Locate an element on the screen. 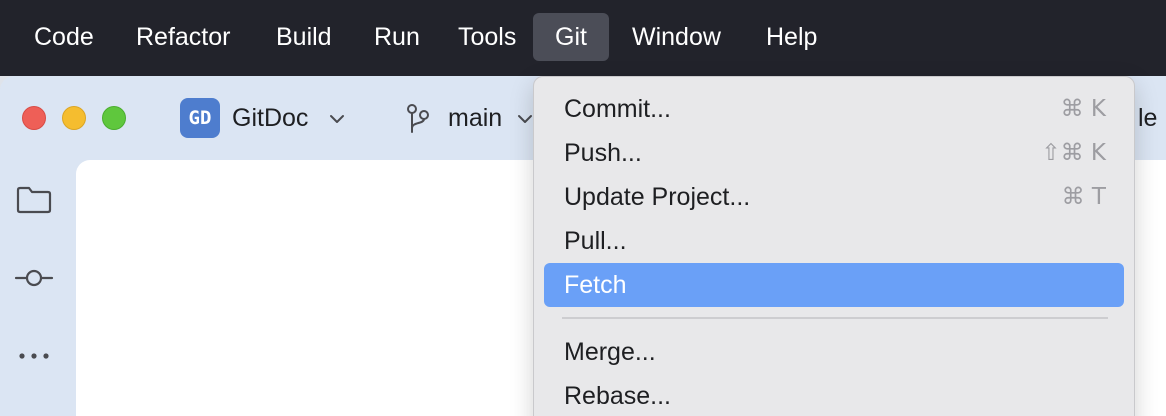 This screenshot has width=1166, height=416. window-minimize-button is located at coordinates (74, 118).